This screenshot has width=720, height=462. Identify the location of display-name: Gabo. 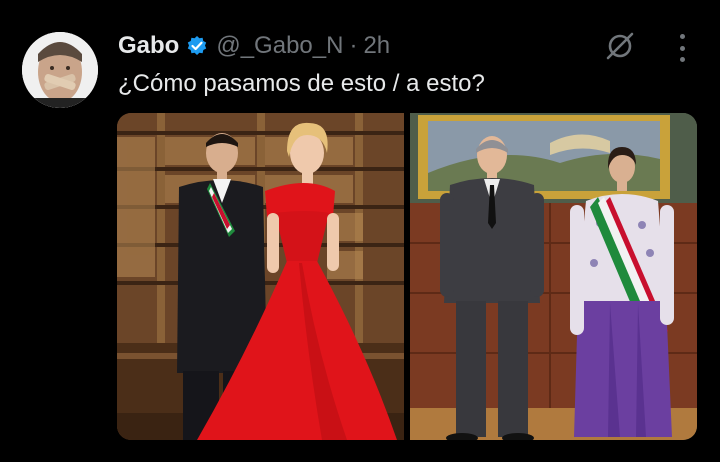
(148, 46).